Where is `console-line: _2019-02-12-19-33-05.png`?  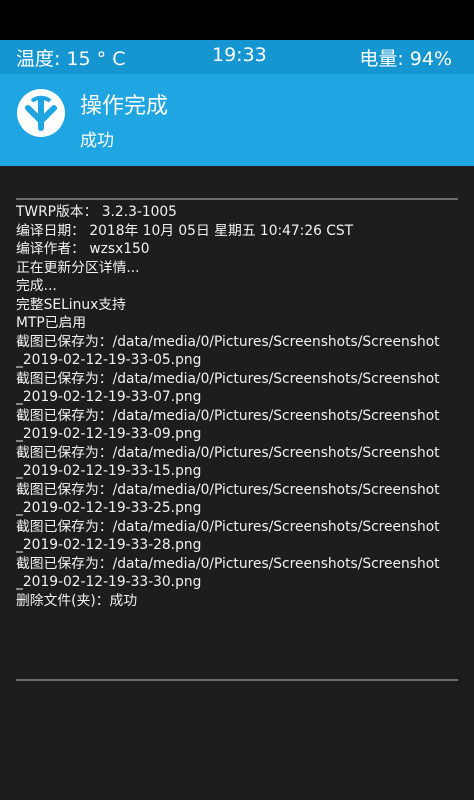
console-line: _2019-02-12-19-33-05.png is located at coordinates (109, 360).